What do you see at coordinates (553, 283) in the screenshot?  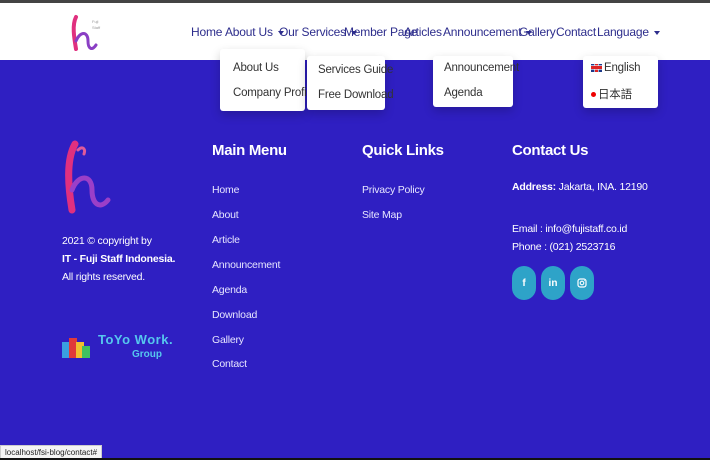 I see `linkedin-icon: in` at bounding box center [553, 283].